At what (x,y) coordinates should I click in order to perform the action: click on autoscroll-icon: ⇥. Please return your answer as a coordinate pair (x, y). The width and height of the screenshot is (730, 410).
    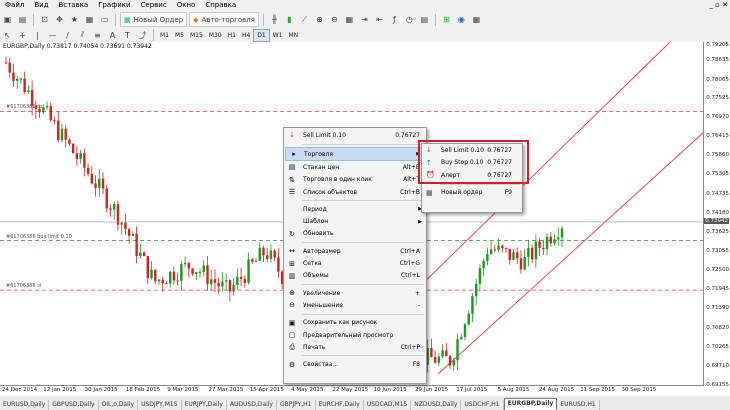
    Looking at the image, I should click on (364, 19).